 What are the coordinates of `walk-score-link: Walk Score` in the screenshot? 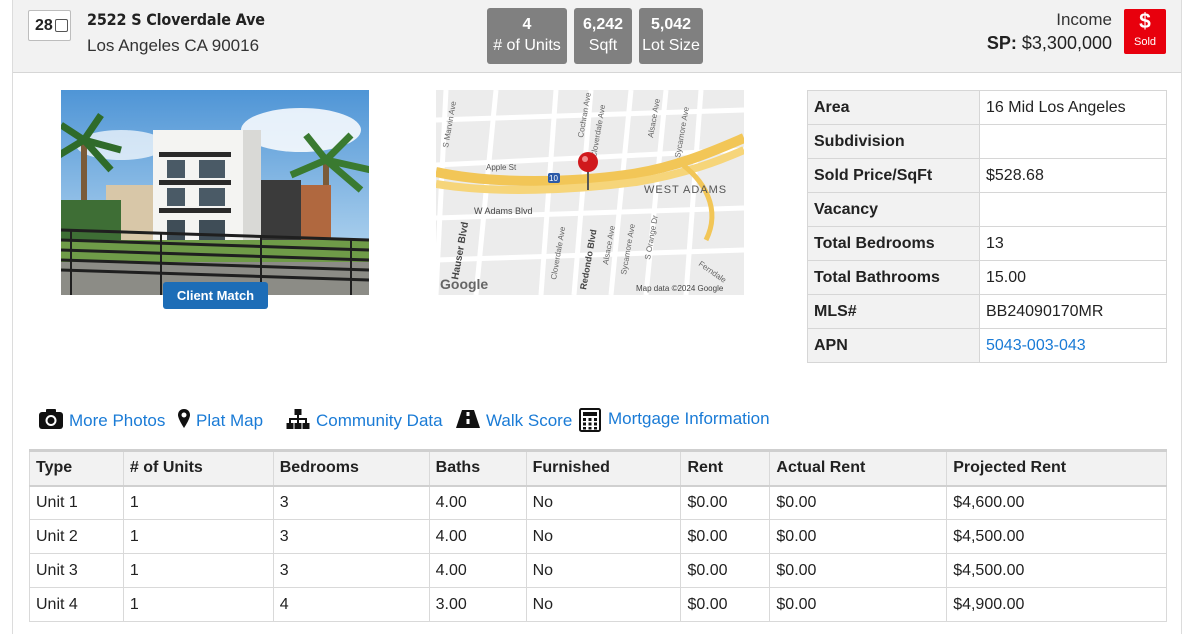 It's located at (513, 421).